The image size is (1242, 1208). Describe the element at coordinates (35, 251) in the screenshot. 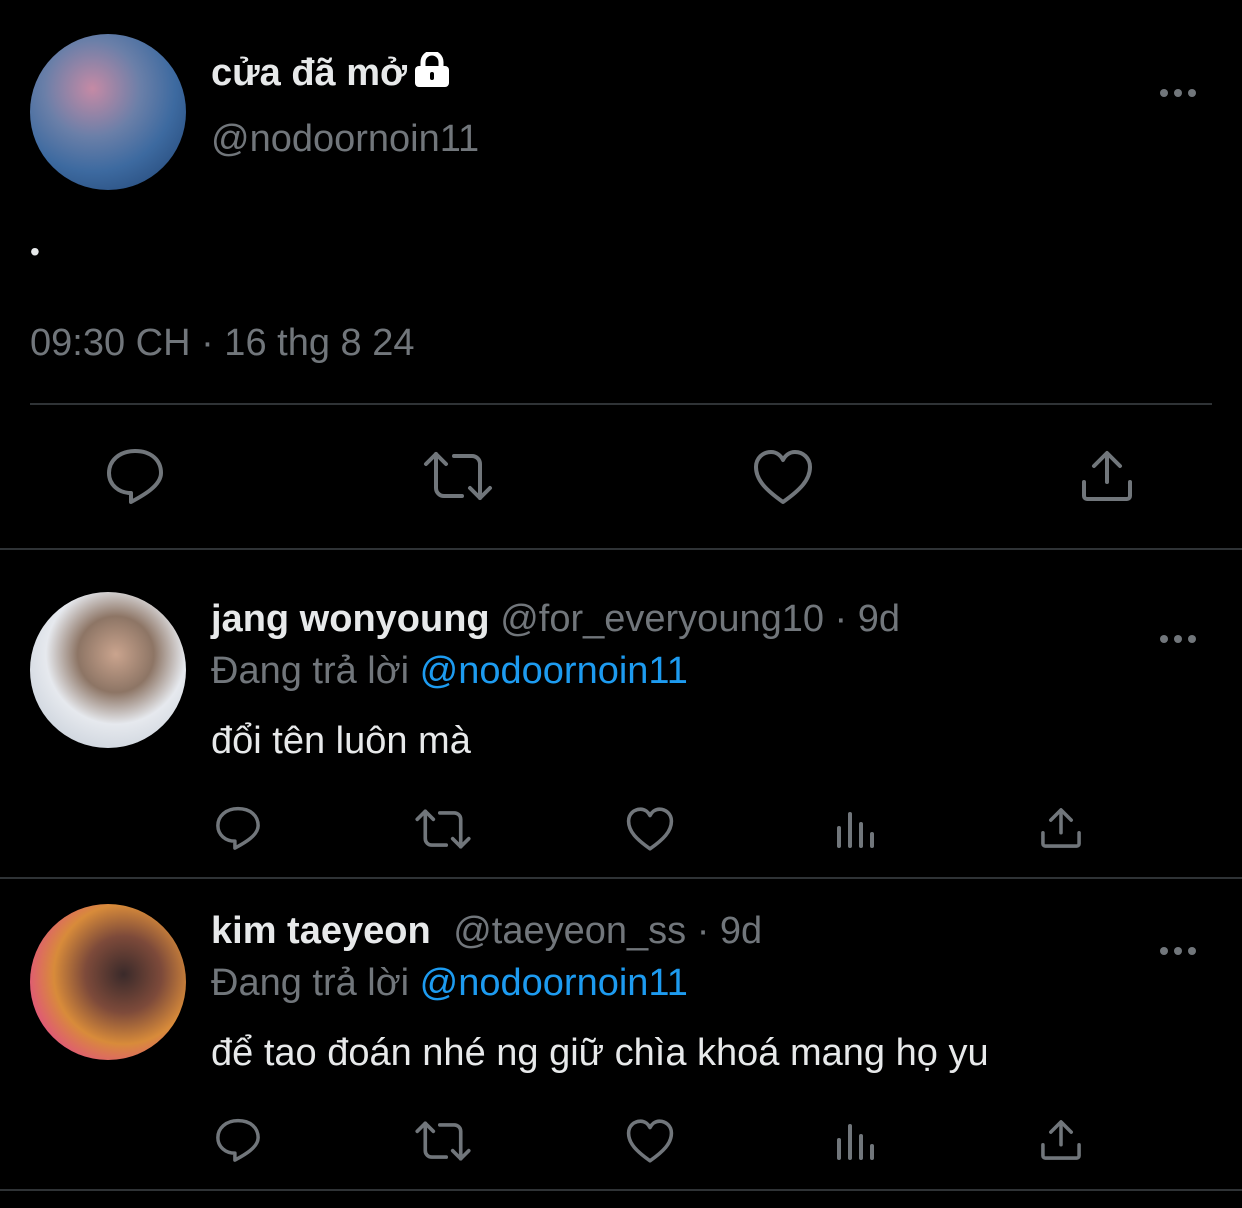

I see `tweet-text: •` at that location.